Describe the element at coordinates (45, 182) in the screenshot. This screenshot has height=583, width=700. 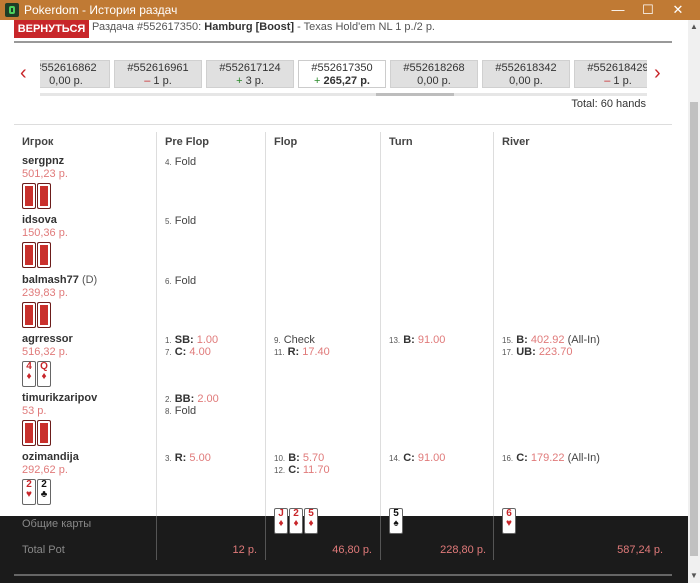
I see `player-row: sergpnz 501,23 р.` at that location.